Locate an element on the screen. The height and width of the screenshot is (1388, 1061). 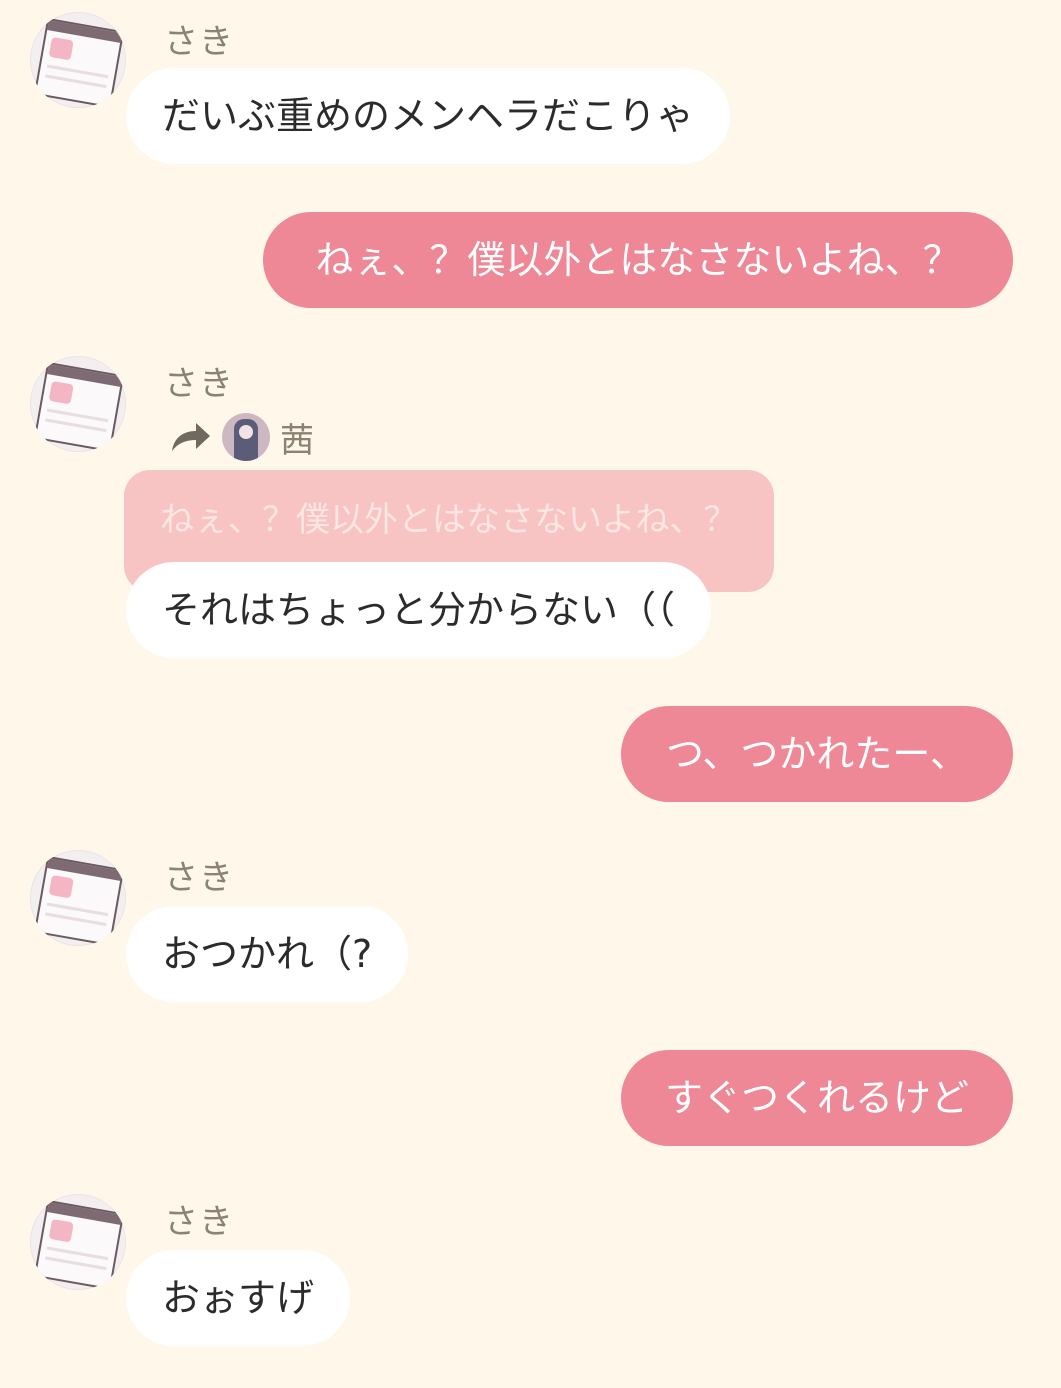
reply-sender-name: 茜 is located at coordinates (297, 440).